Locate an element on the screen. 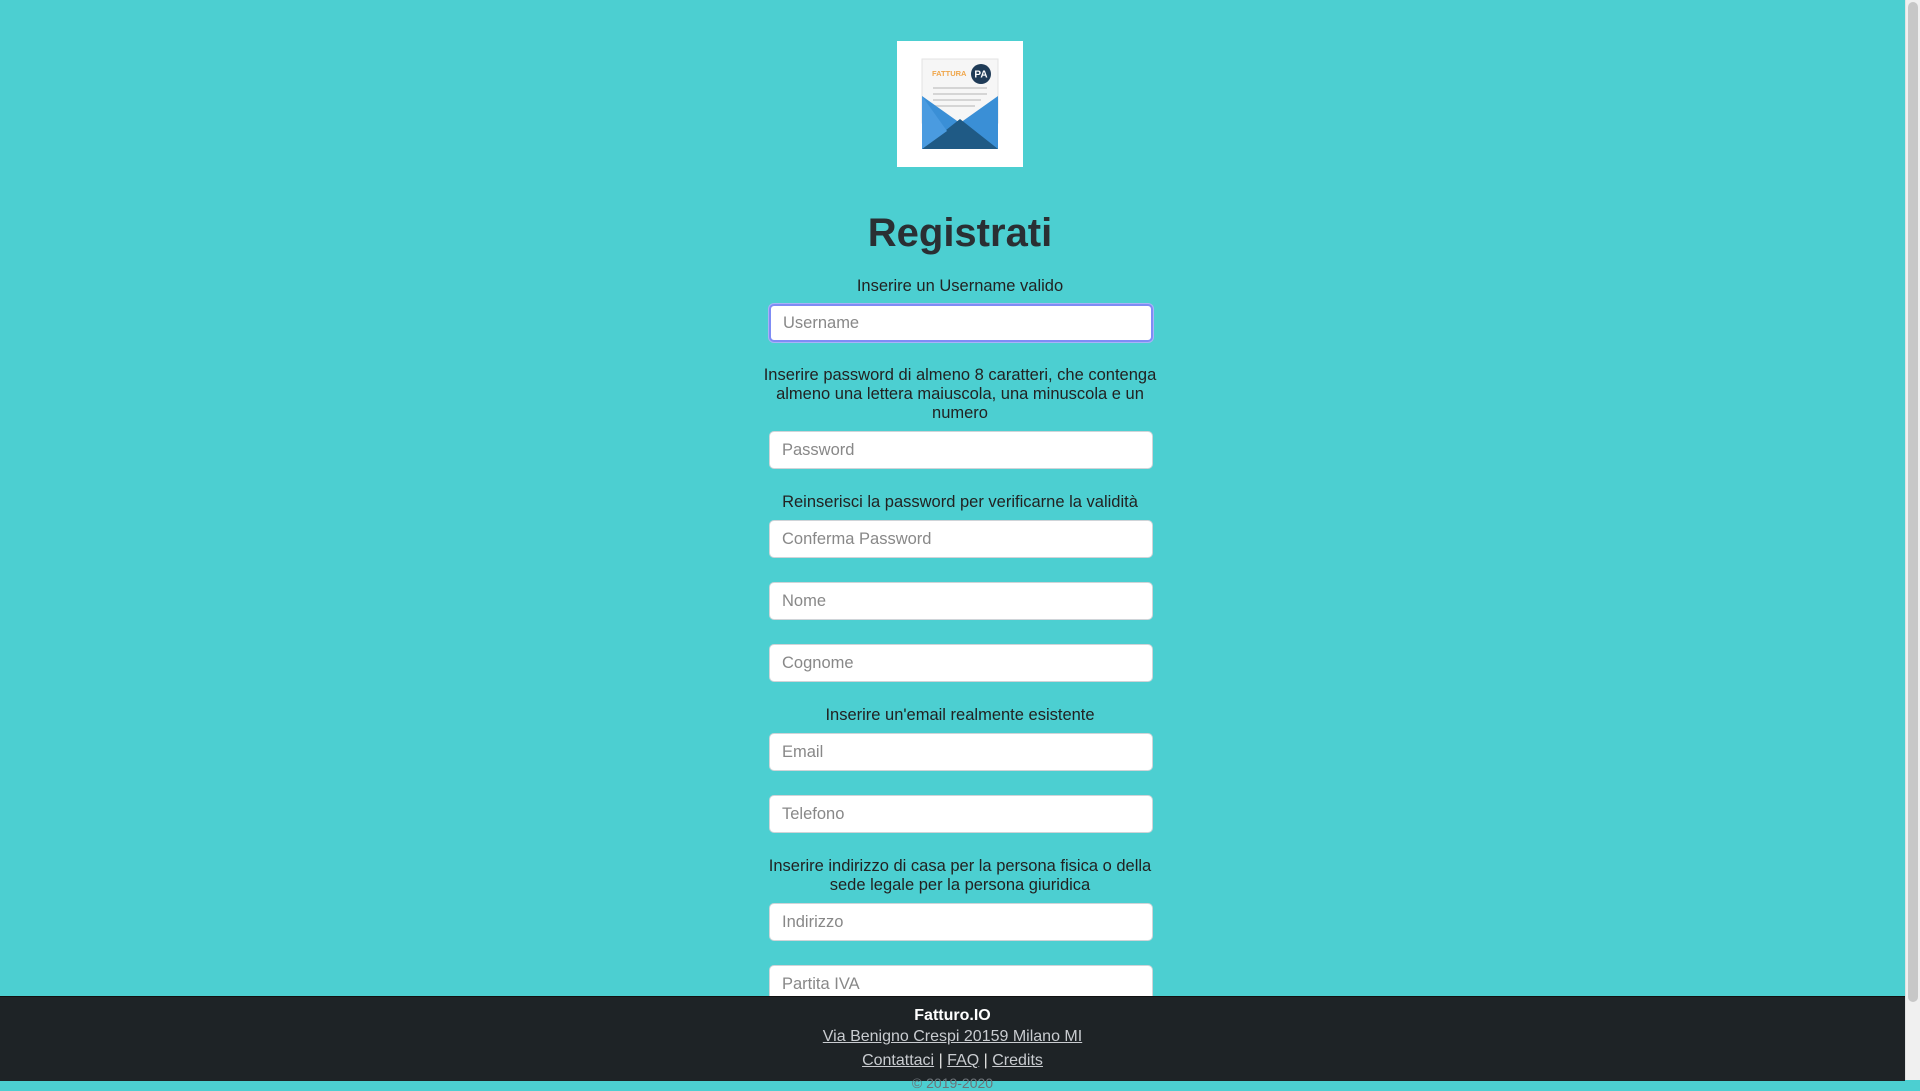  logo-pa-text: PA is located at coordinates (980, 75).